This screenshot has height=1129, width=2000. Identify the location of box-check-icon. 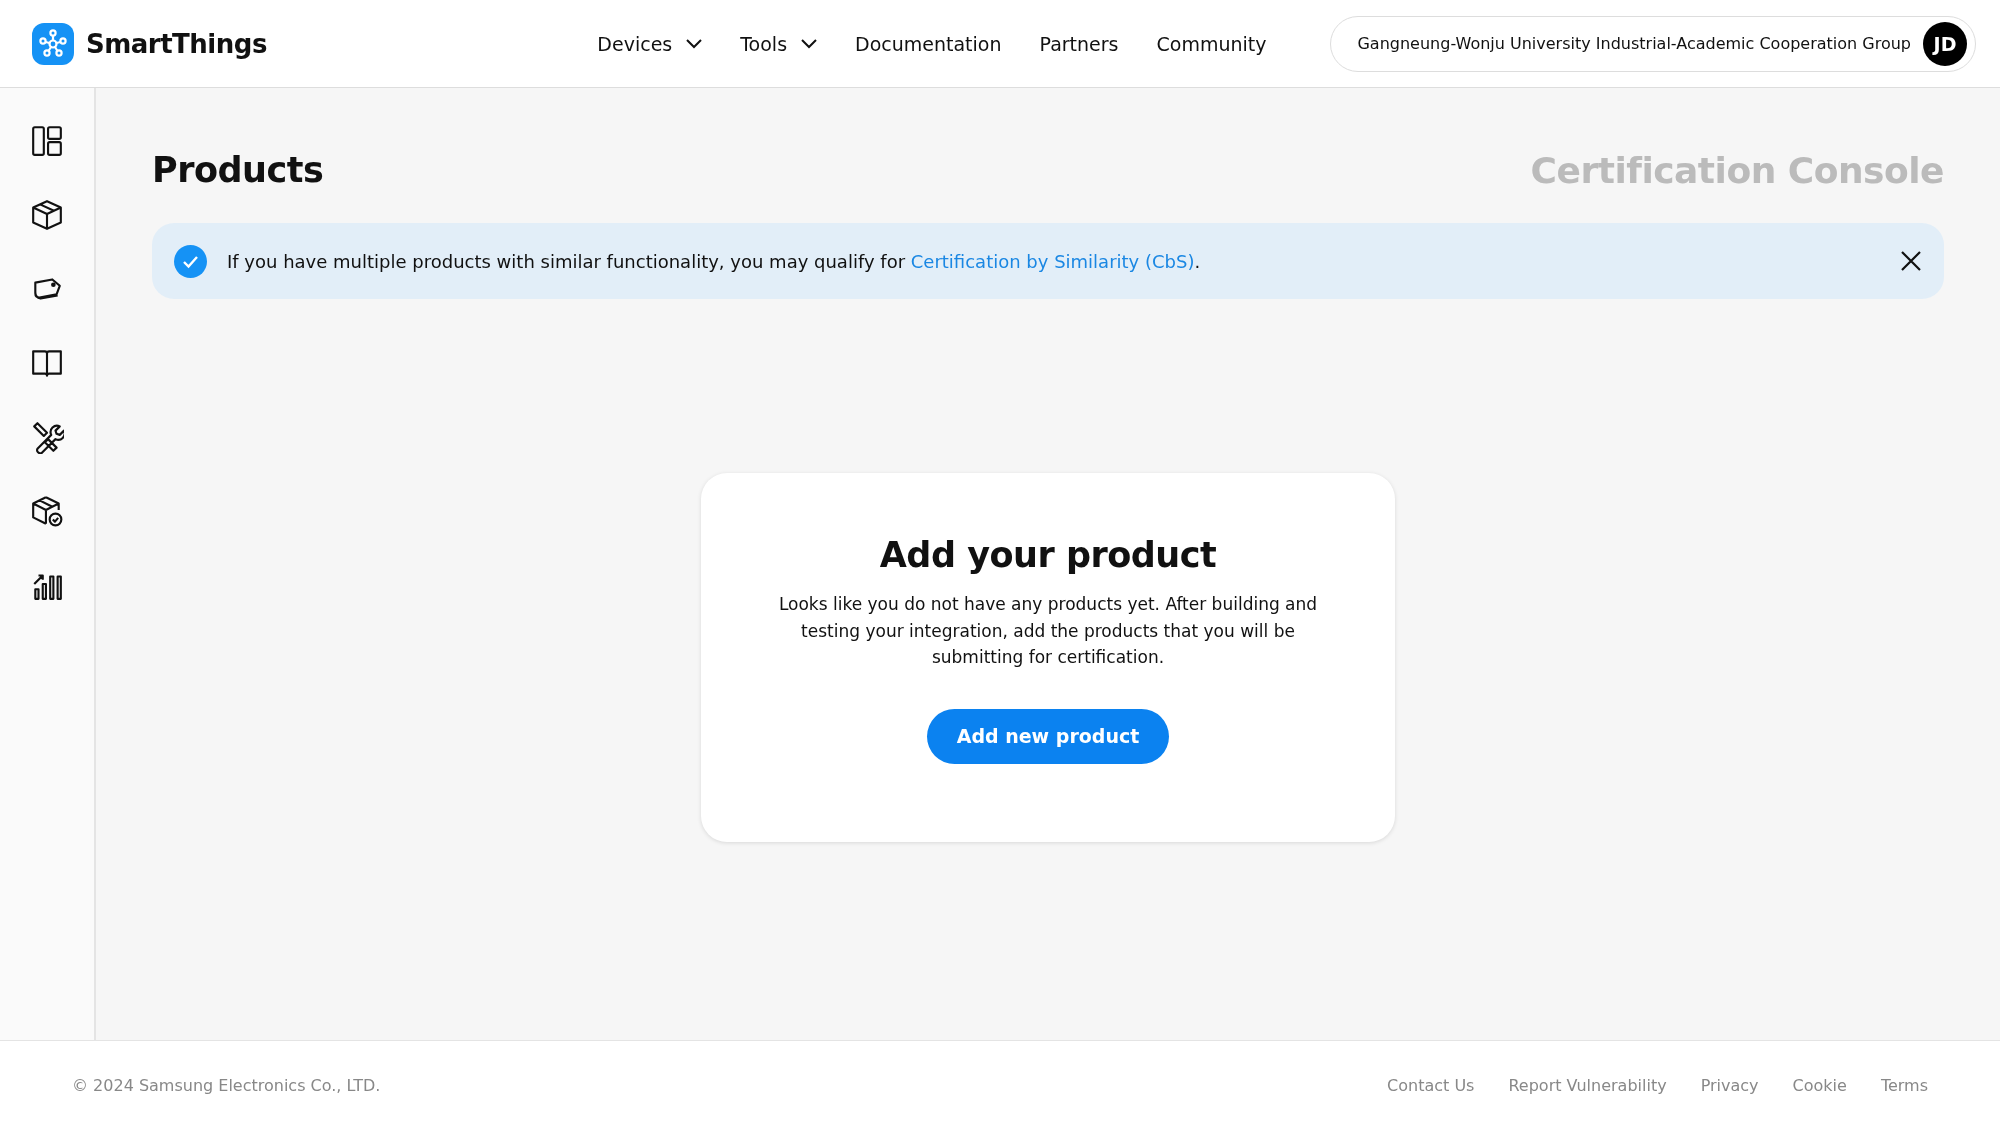
(47, 511).